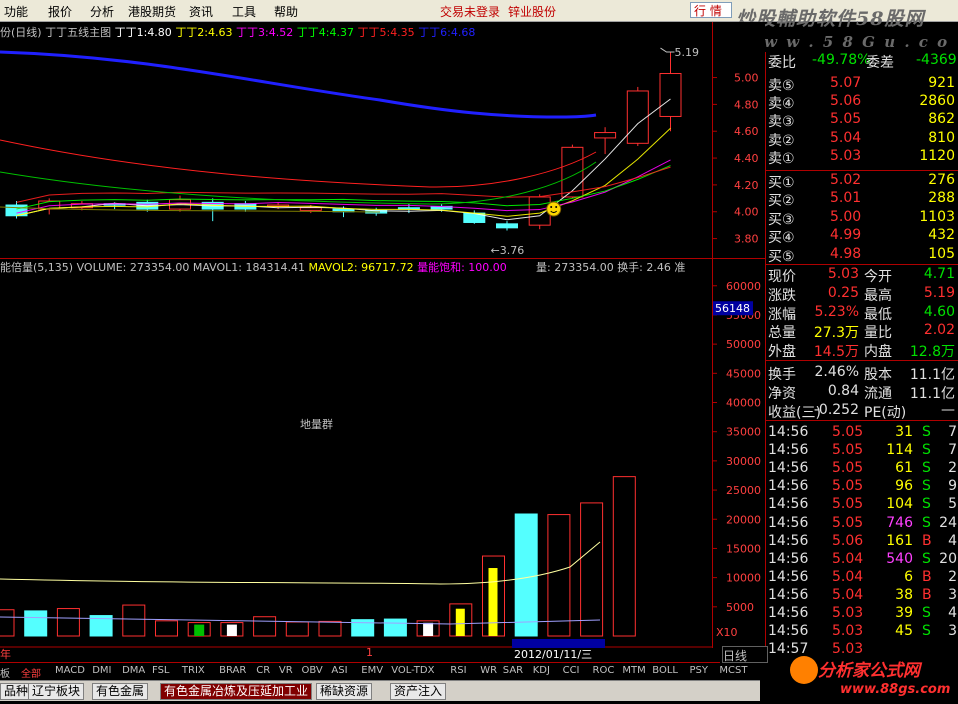 This screenshot has width=958, height=704. What do you see at coordinates (513, 670) in the screenshot?
I see `indicator-tab-sar: SAR` at bounding box center [513, 670].